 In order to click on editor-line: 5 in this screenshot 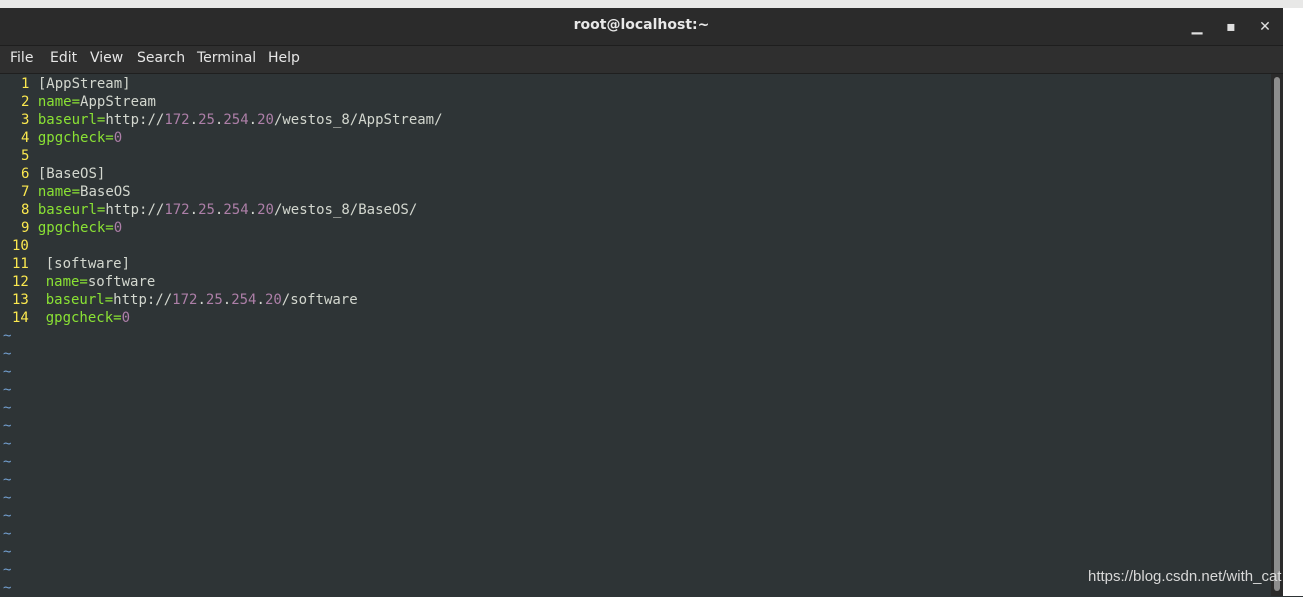, I will do `click(29, 156)`.